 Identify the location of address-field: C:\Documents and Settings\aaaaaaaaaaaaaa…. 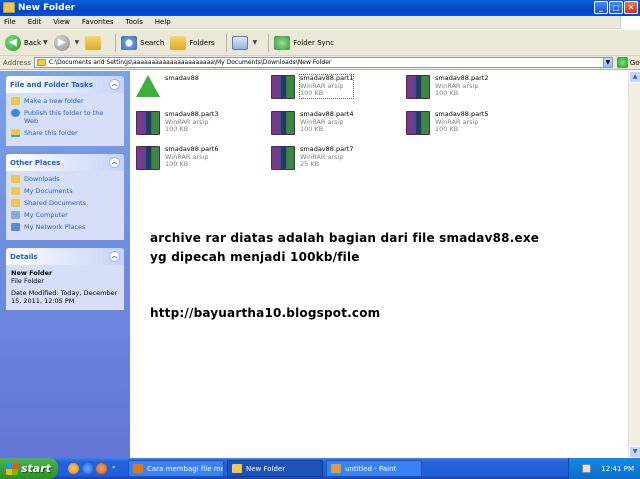
(318, 62).